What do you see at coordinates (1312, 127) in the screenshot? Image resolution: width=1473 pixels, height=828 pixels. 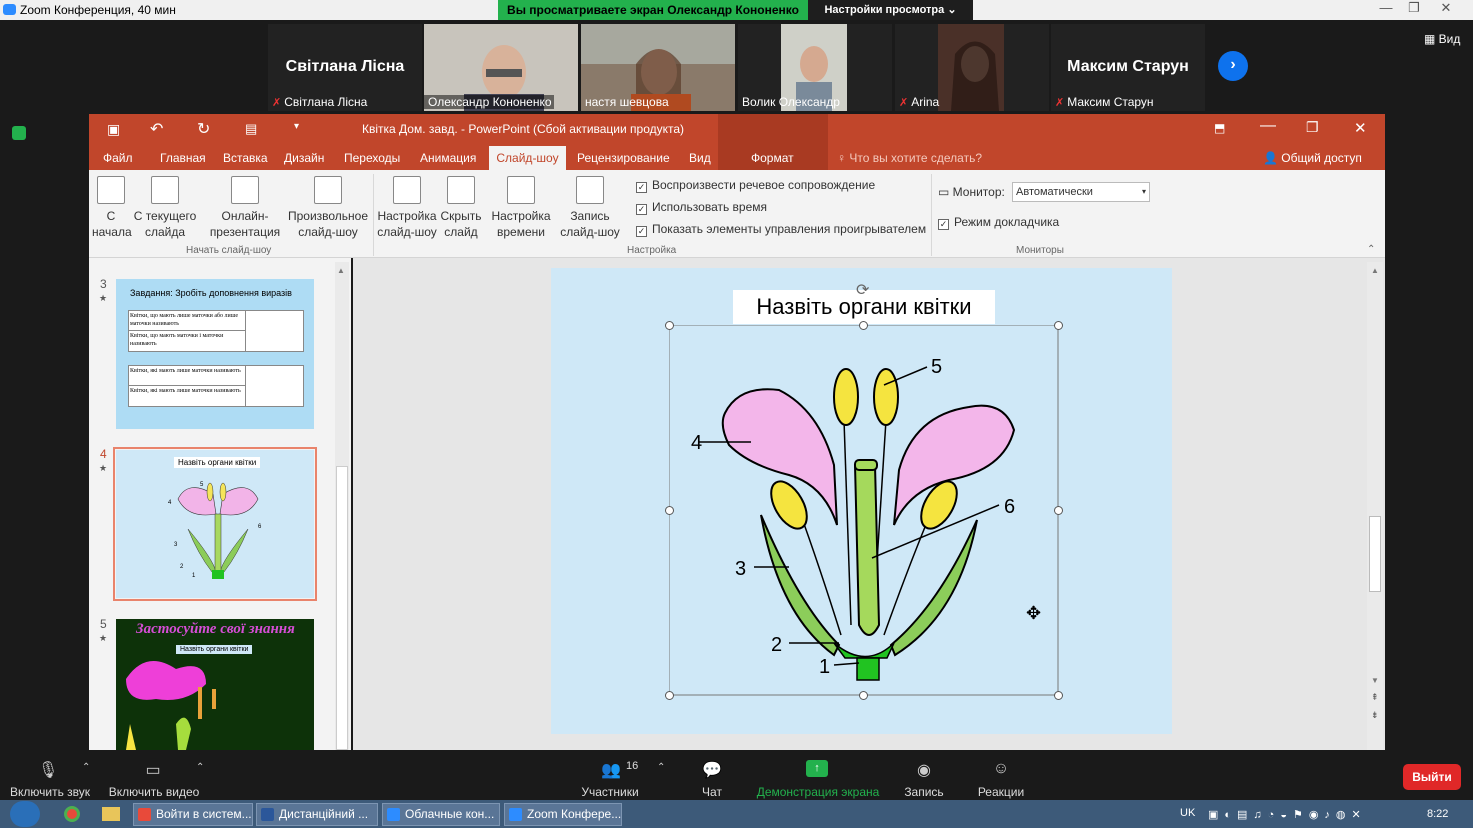 I see `ppt-restore-icon: ❐` at bounding box center [1312, 127].